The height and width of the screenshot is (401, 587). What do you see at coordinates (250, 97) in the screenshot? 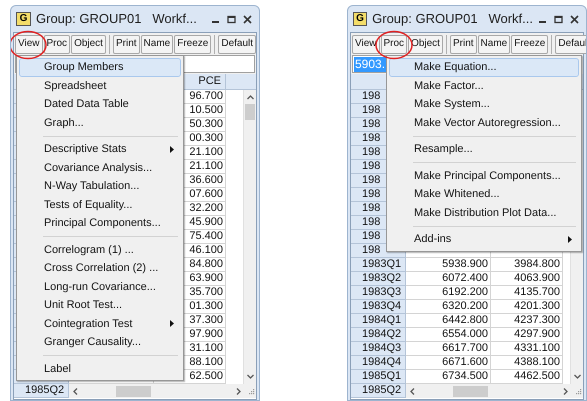
I see `scroll-up-icon` at bounding box center [250, 97].